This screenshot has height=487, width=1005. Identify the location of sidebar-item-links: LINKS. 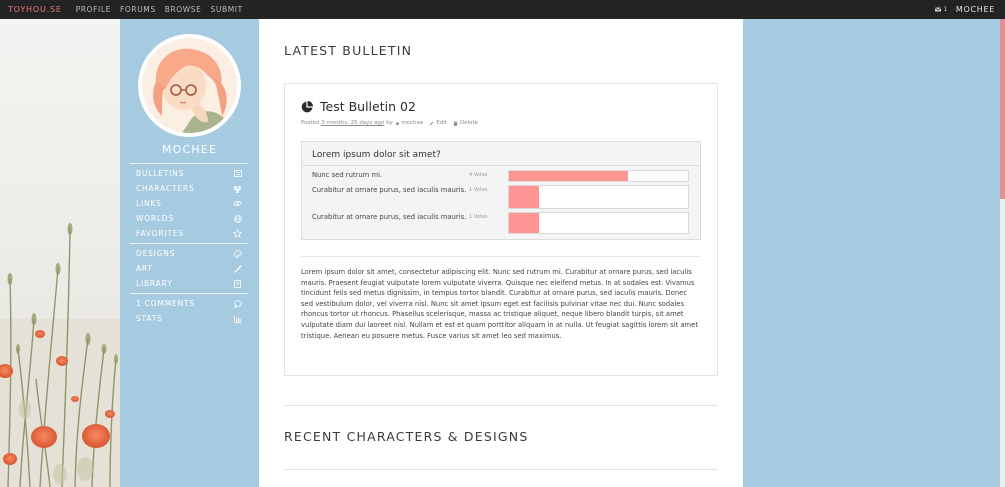
(189, 203).